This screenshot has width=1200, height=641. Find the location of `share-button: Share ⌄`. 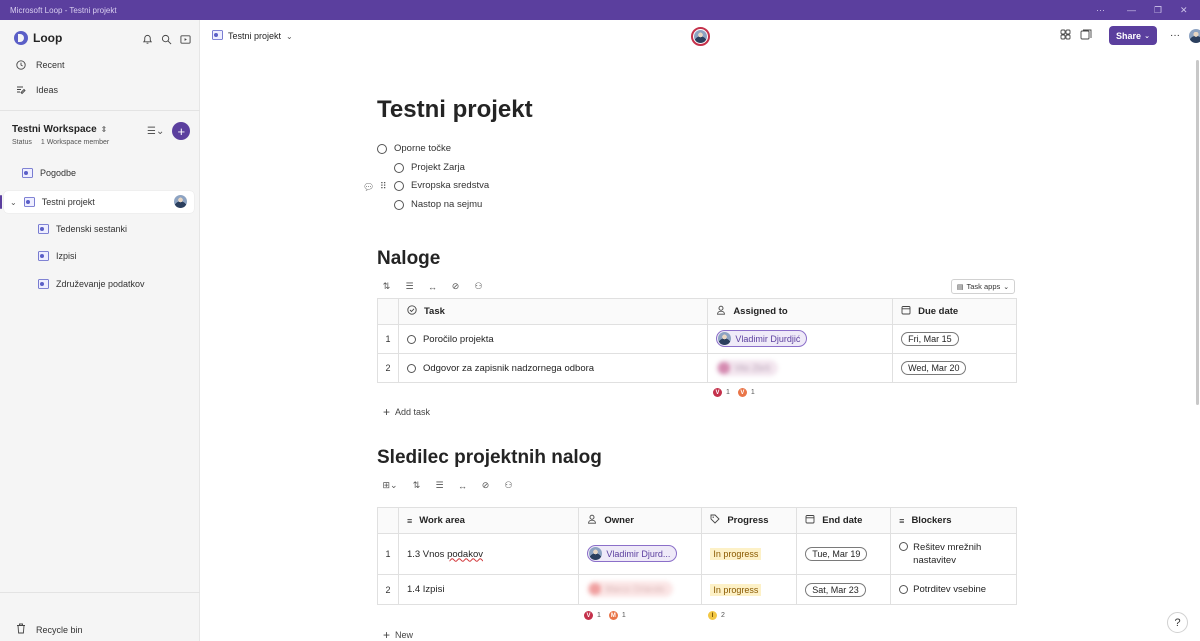

share-button: Share ⌄ is located at coordinates (1133, 35).